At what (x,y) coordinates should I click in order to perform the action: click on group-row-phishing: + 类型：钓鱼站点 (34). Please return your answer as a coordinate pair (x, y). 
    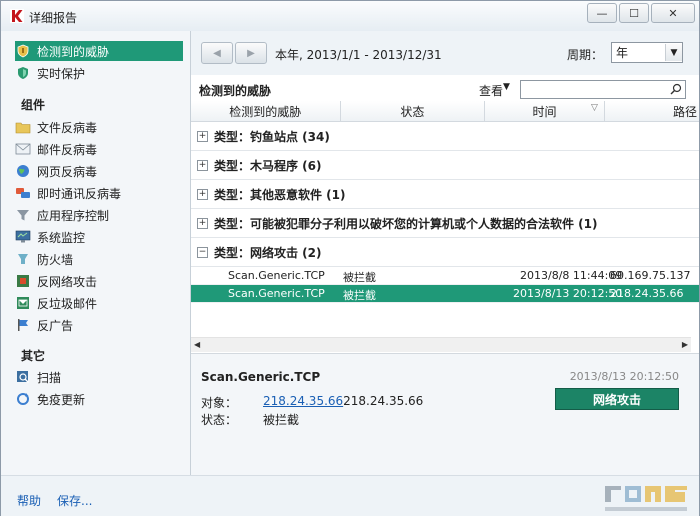
    Looking at the image, I should click on (445, 136).